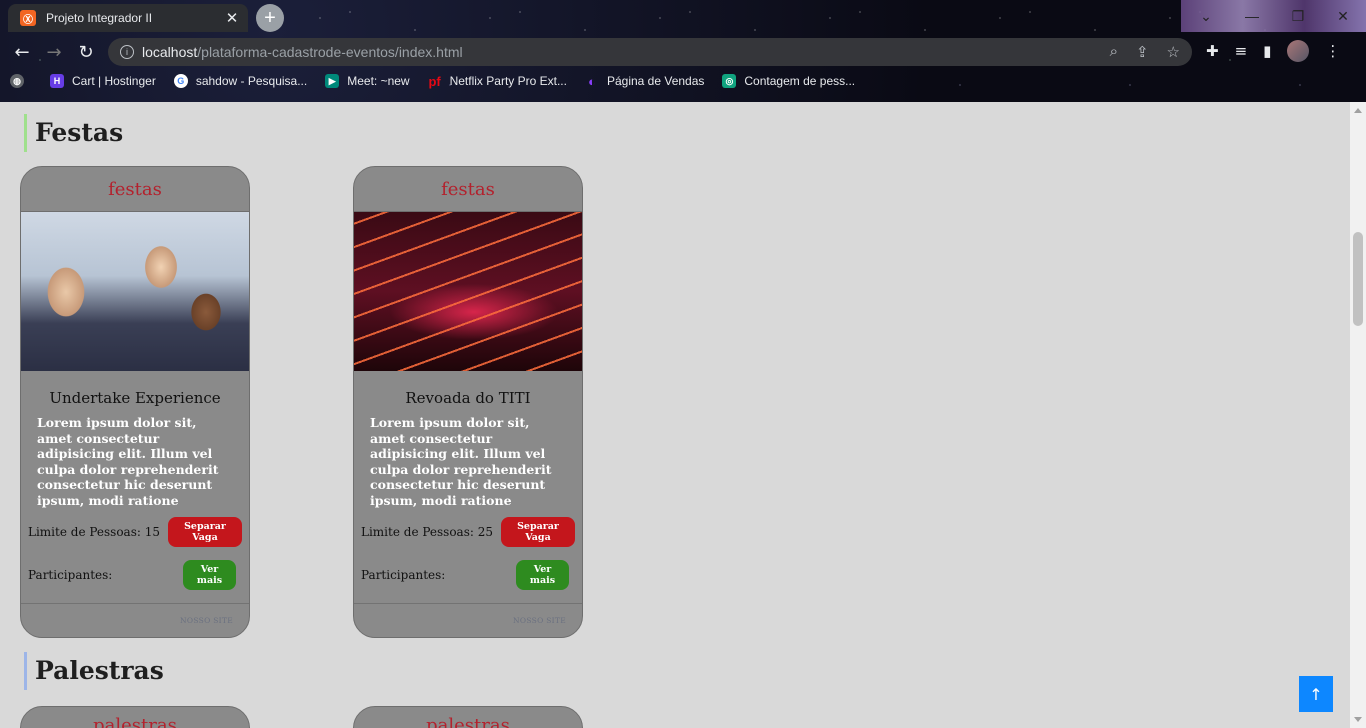  What do you see at coordinates (1358, 719) in the screenshot?
I see `scroll-down-icon` at bounding box center [1358, 719].